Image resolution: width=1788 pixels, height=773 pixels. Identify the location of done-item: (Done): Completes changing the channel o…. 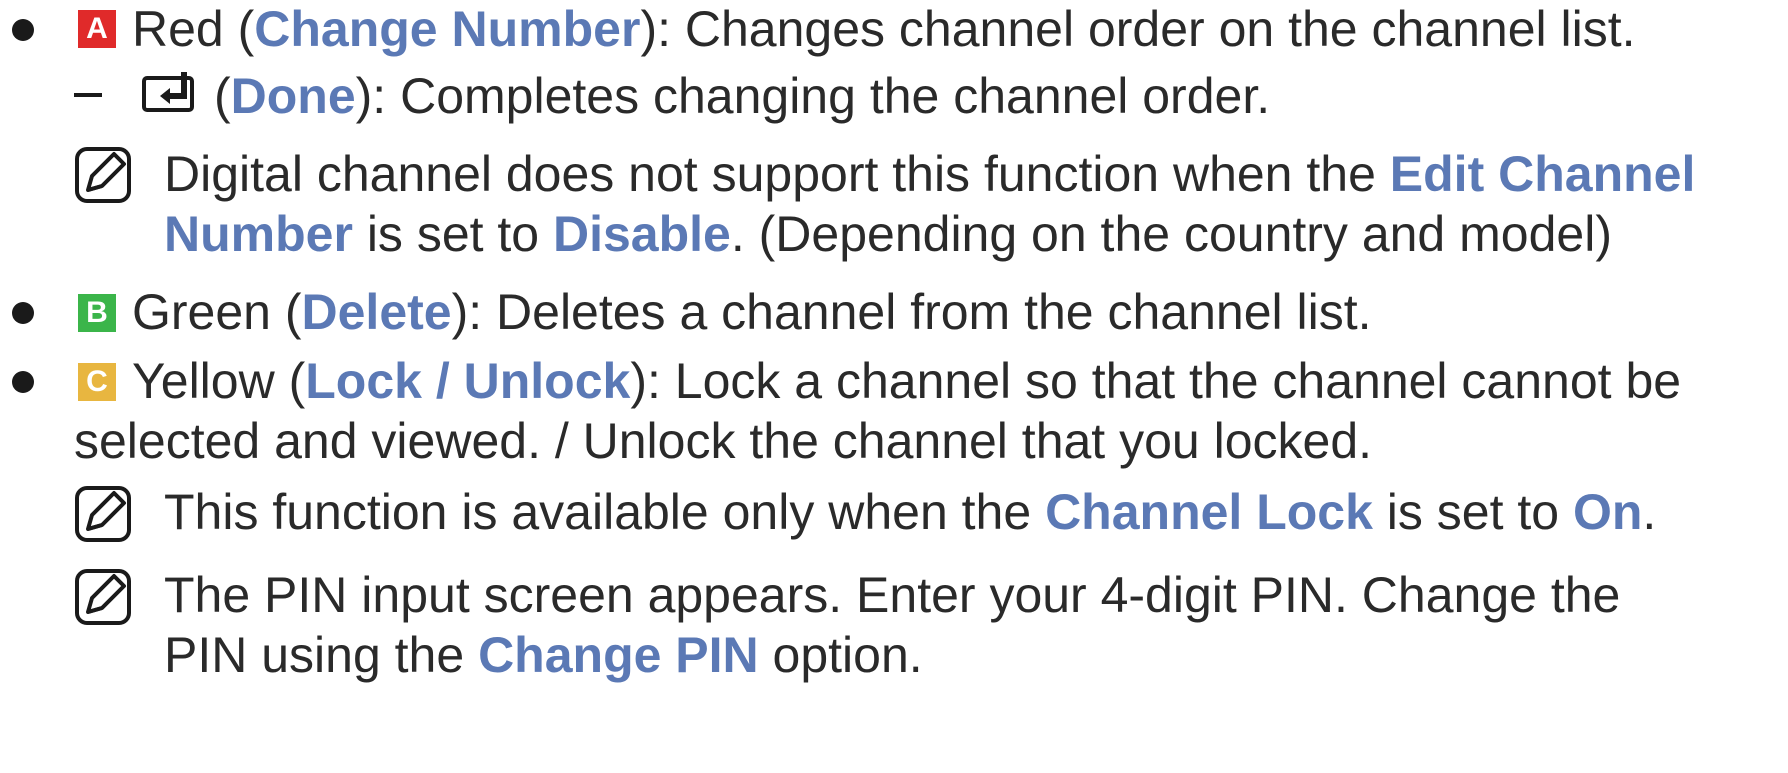
(742, 96).